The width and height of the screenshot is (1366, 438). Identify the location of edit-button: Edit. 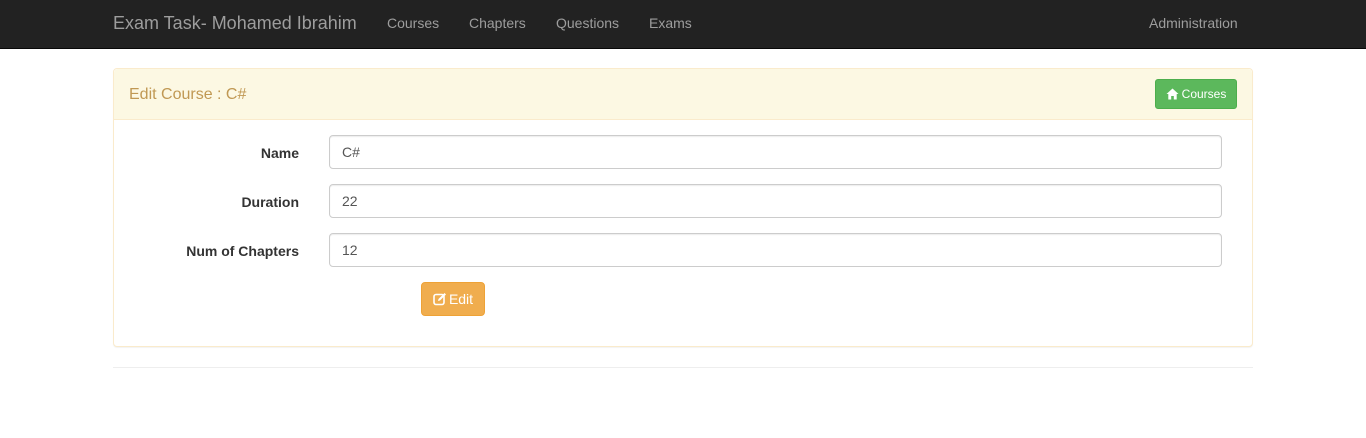
(453, 299).